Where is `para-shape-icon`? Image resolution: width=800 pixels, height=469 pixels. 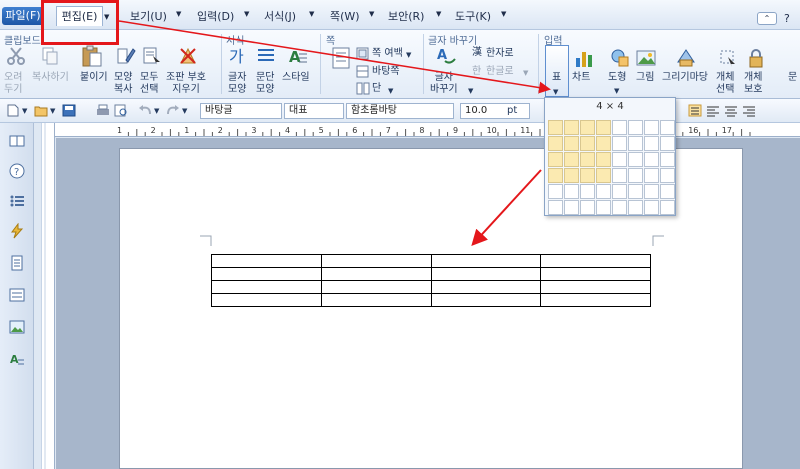 para-shape-icon is located at coordinates (266, 56).